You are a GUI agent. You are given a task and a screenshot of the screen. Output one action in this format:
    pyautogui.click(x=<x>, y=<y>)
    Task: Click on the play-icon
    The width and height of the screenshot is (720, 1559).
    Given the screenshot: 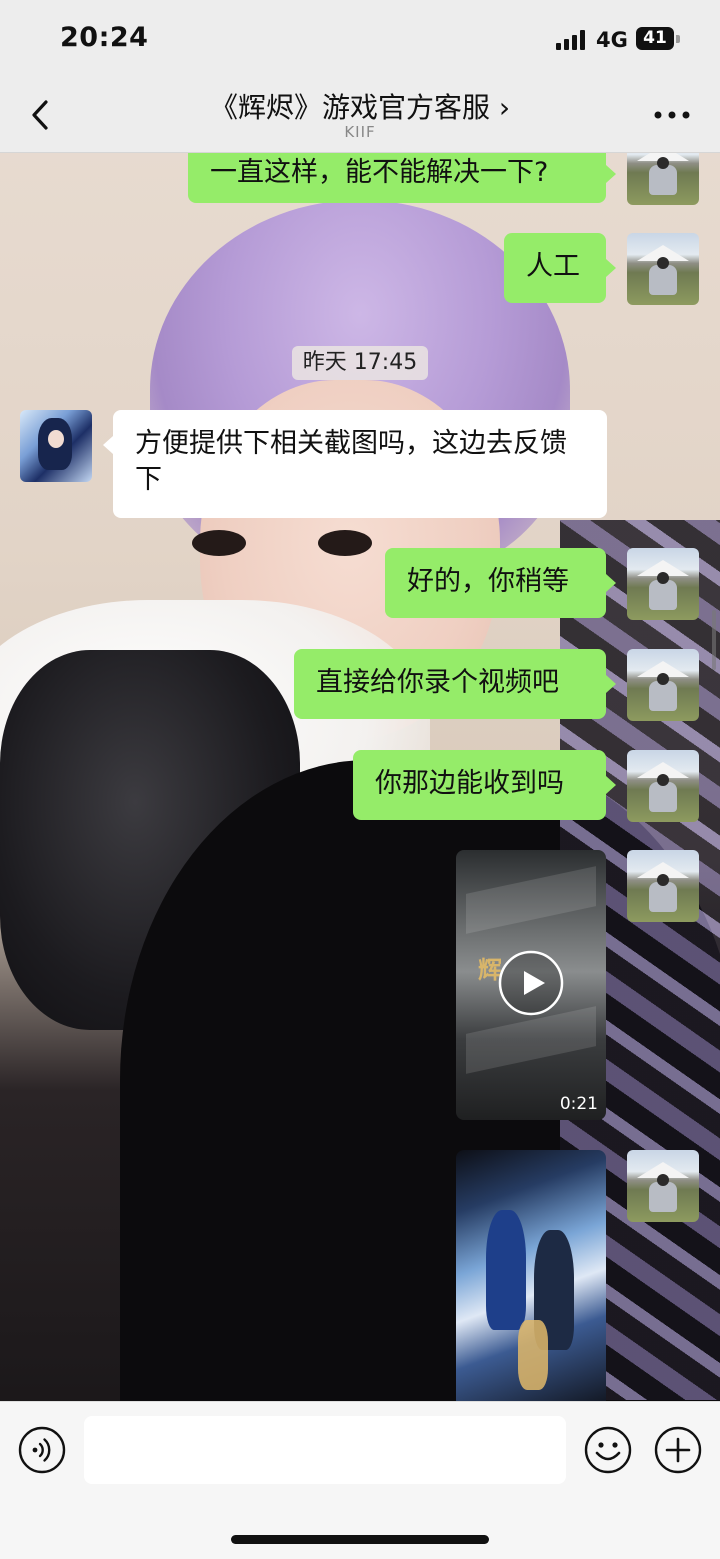 What is the action you would take?
    pyautogui.click(x=531, y=983)
    